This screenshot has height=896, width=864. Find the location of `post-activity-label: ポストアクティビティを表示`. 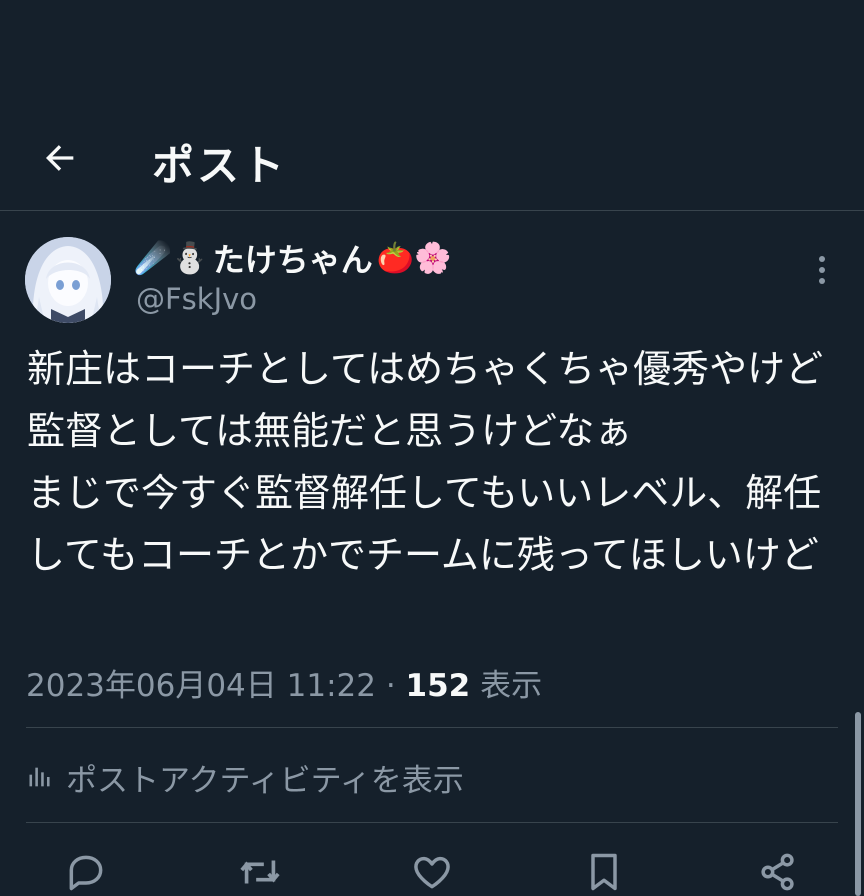

post-activity-label: ポストアクティビティを表示 is located at coordinates (265, 780).